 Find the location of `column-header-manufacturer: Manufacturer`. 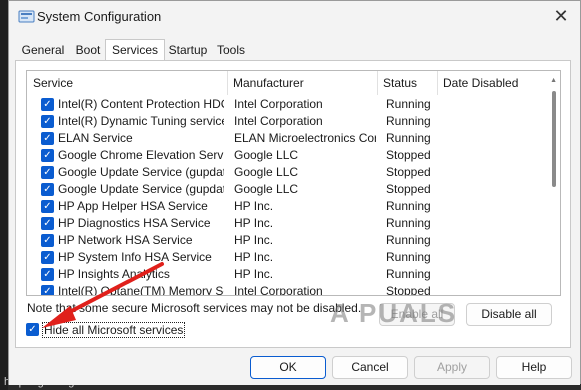

column-header-manufacturer: Manufacturer is located at coordinates (302, 83).